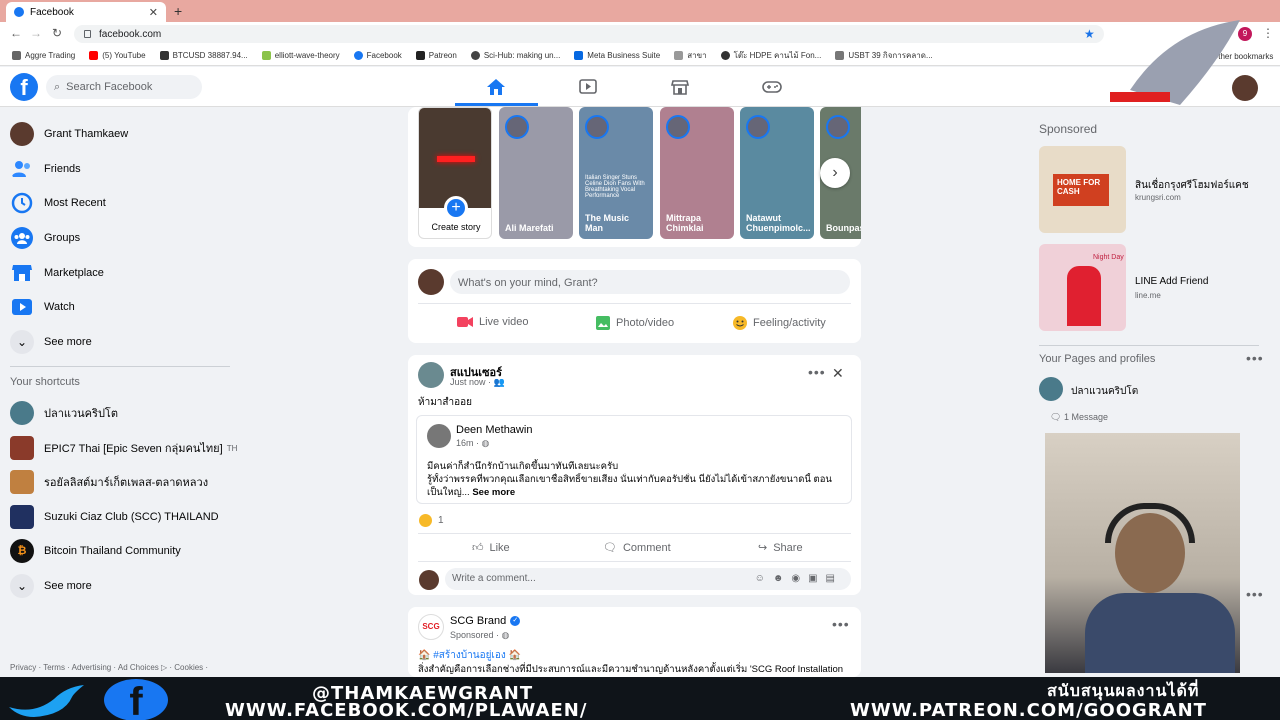  Describe the element at coordinates (634, 303) in the screenshot. I see `composer-divider` at that location.